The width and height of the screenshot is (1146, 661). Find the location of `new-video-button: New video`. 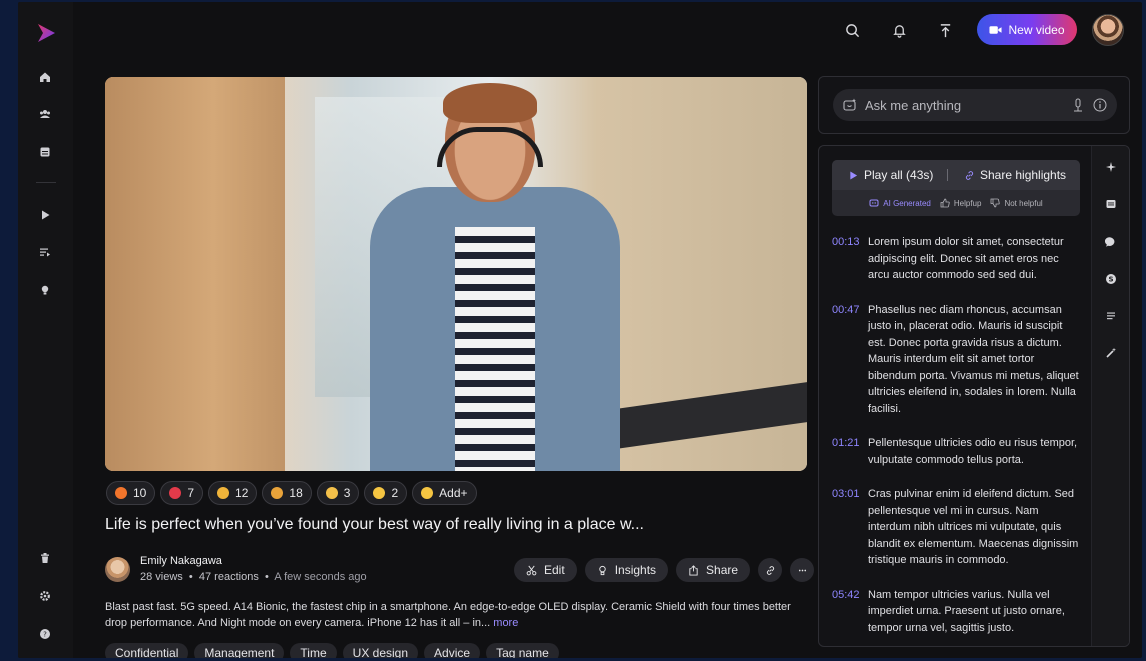

new-video-button: New video is located at coordinates (1027, 29).